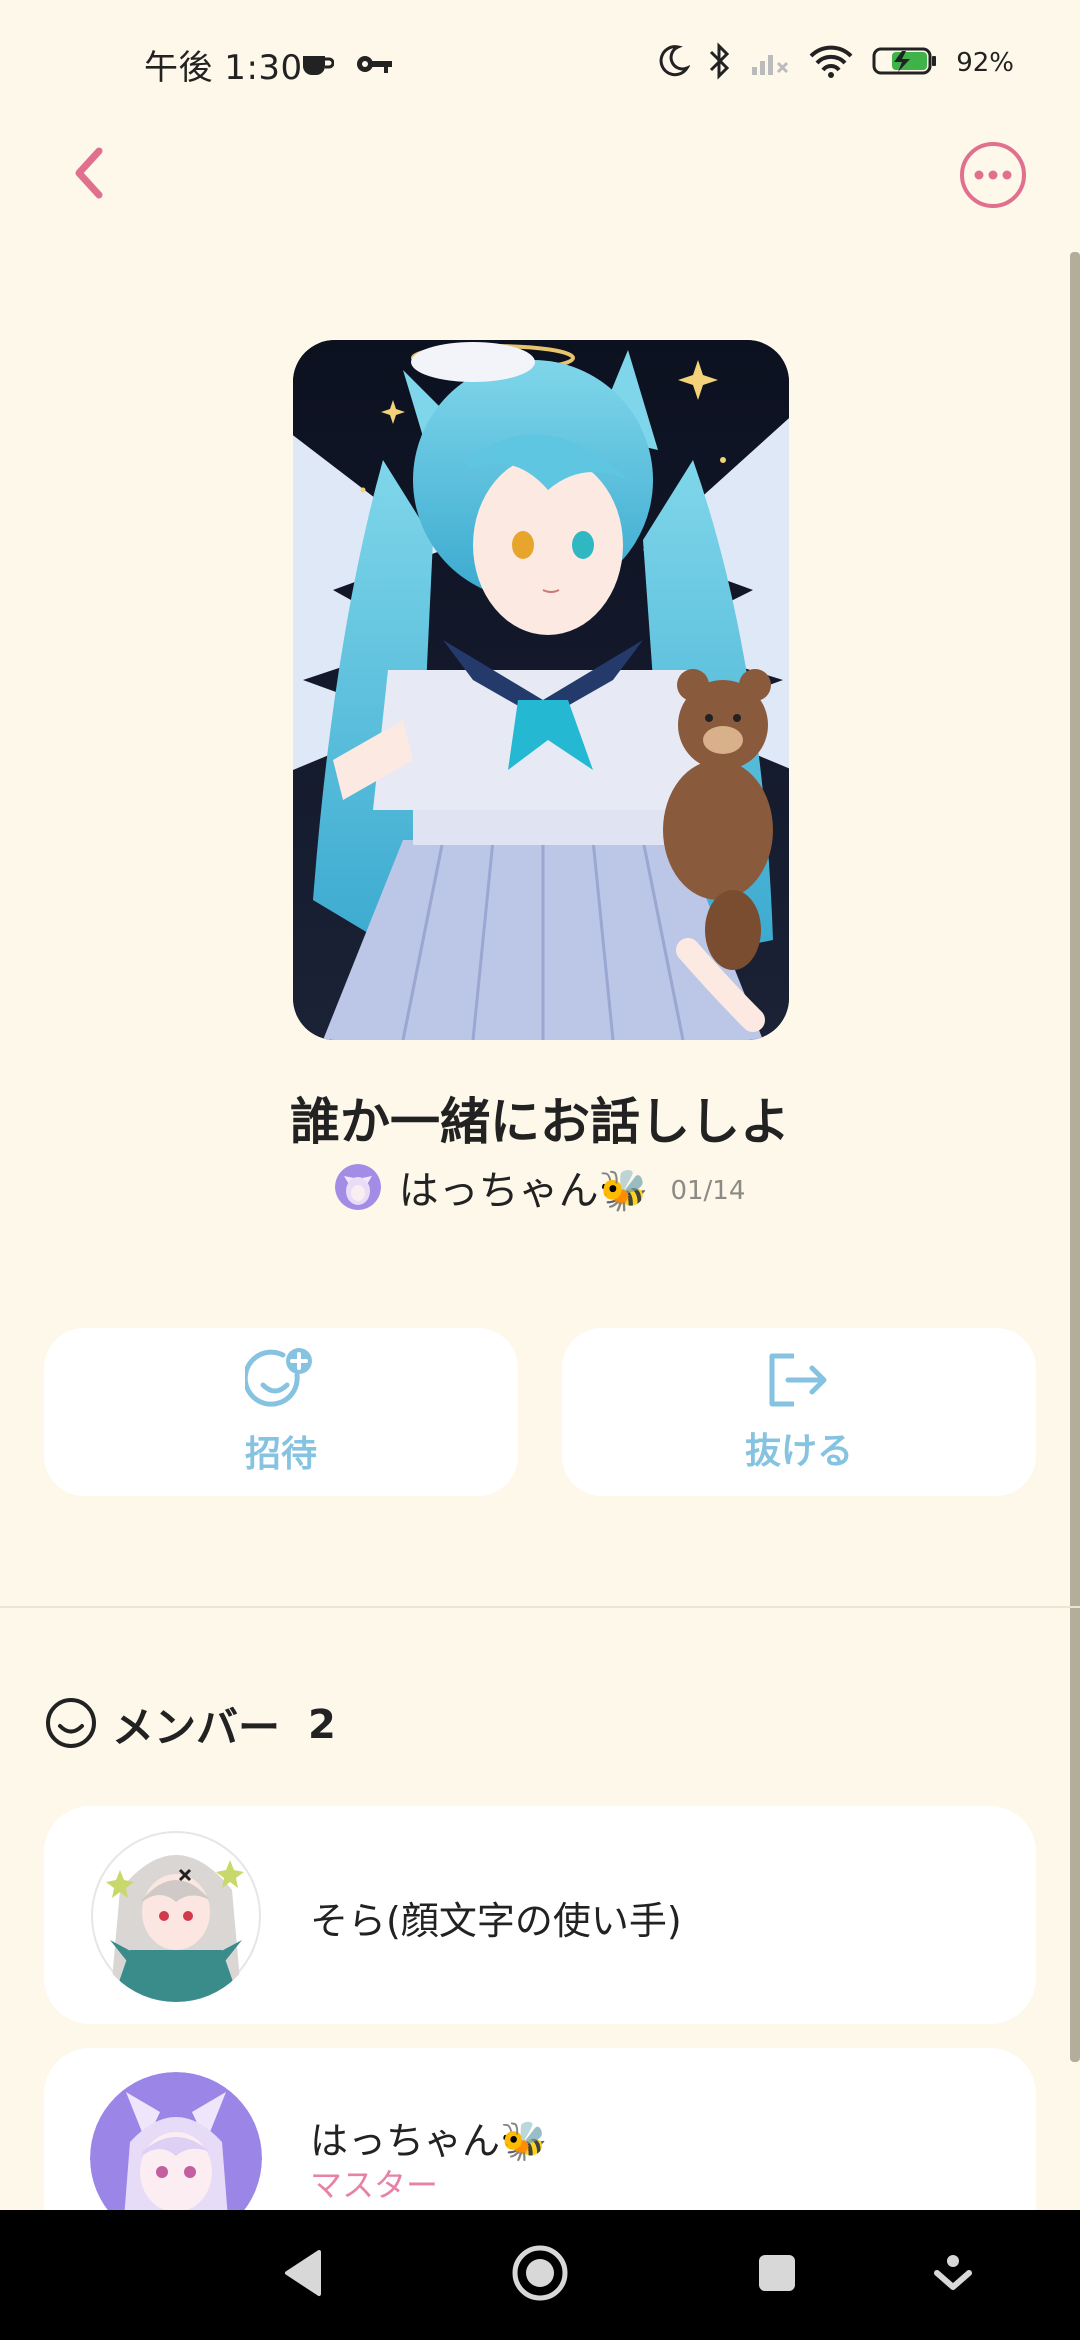 The image size is (1080, 2340). I want to click on nav-assistant-button, so click(953, 2275).